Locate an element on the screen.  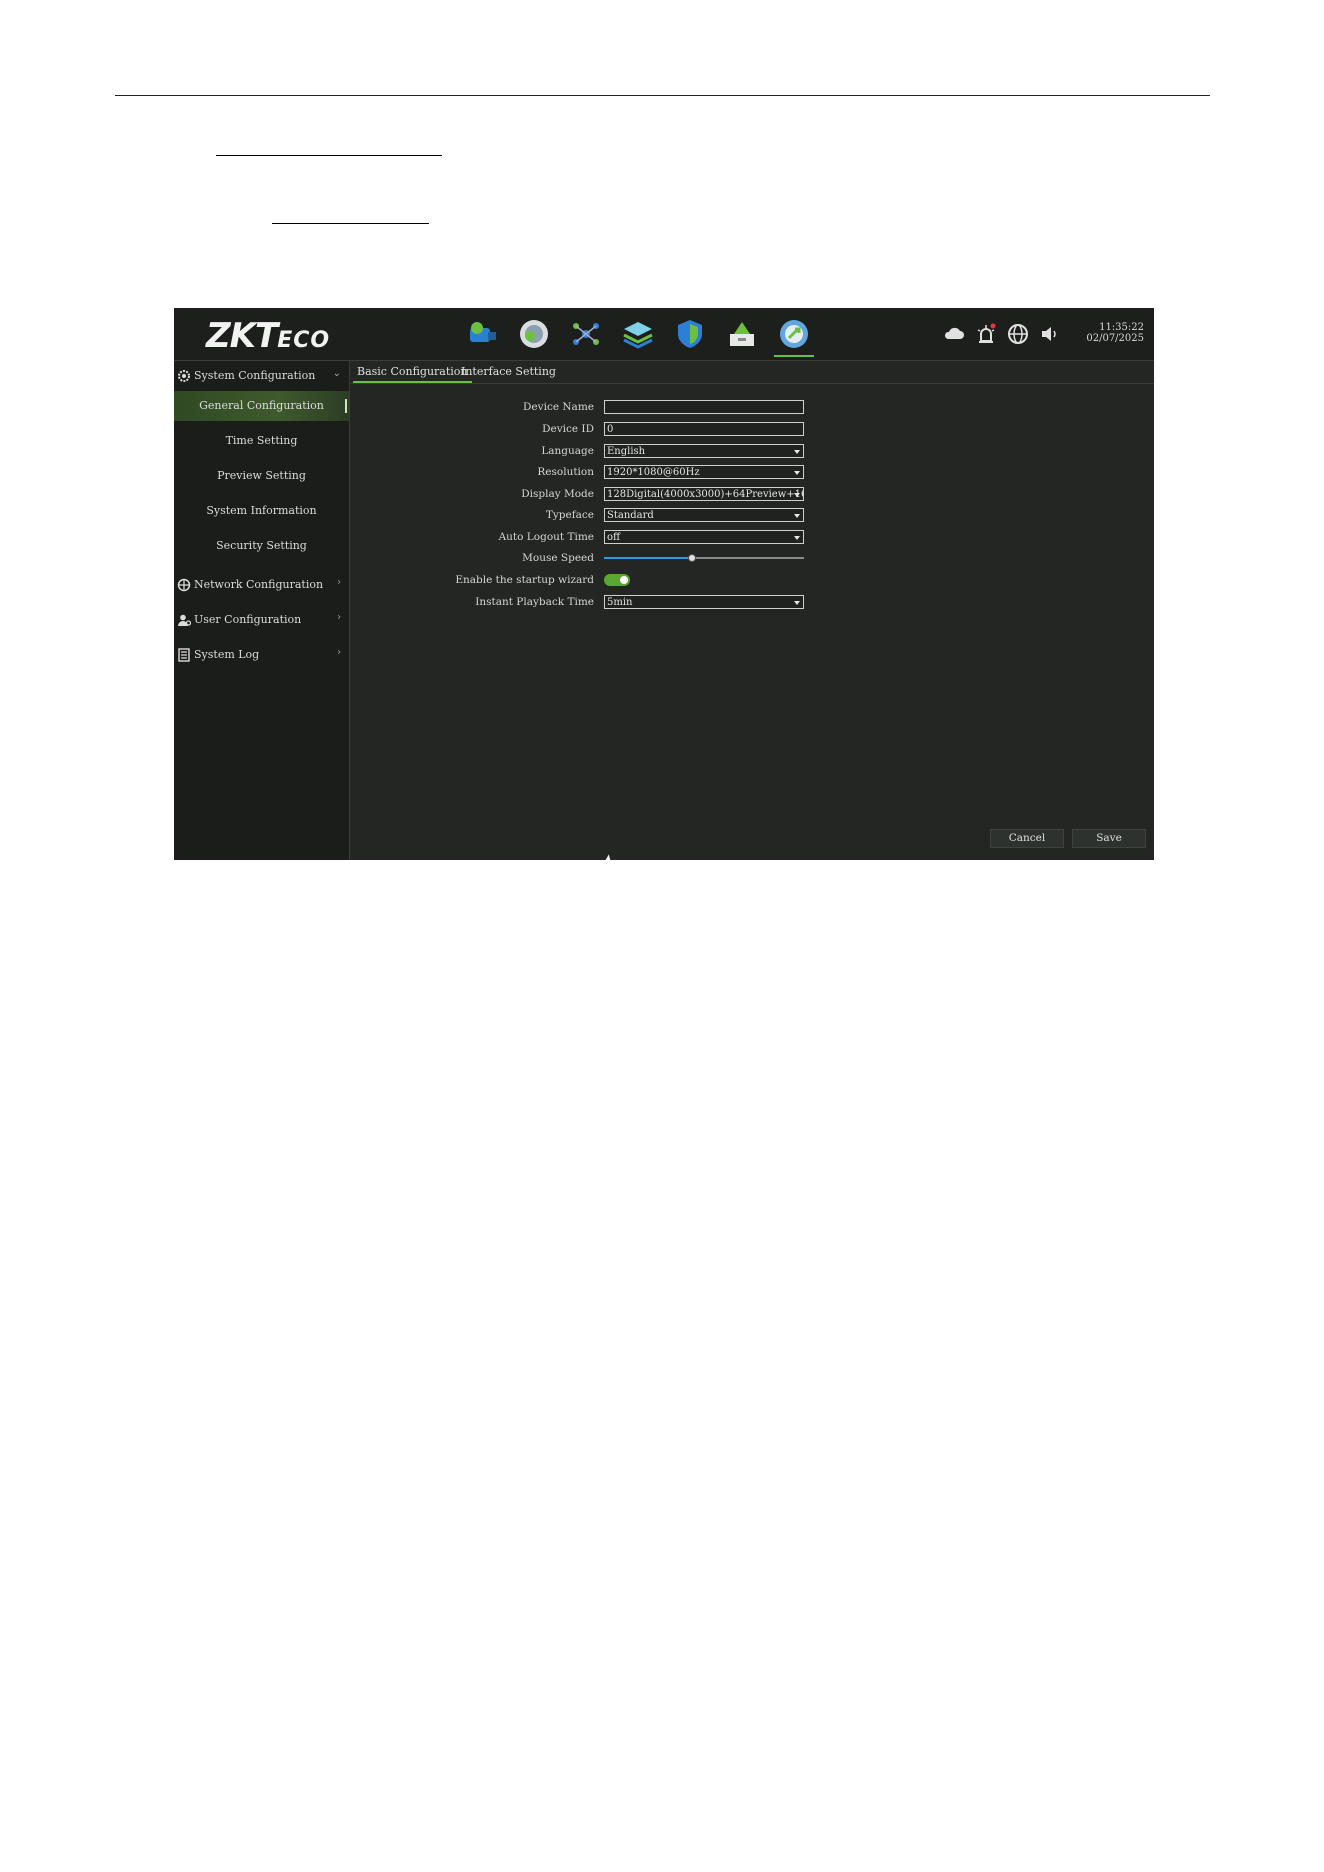
clock: 11:35:22 02/07/2025 is located at coordinates (1115, 333).